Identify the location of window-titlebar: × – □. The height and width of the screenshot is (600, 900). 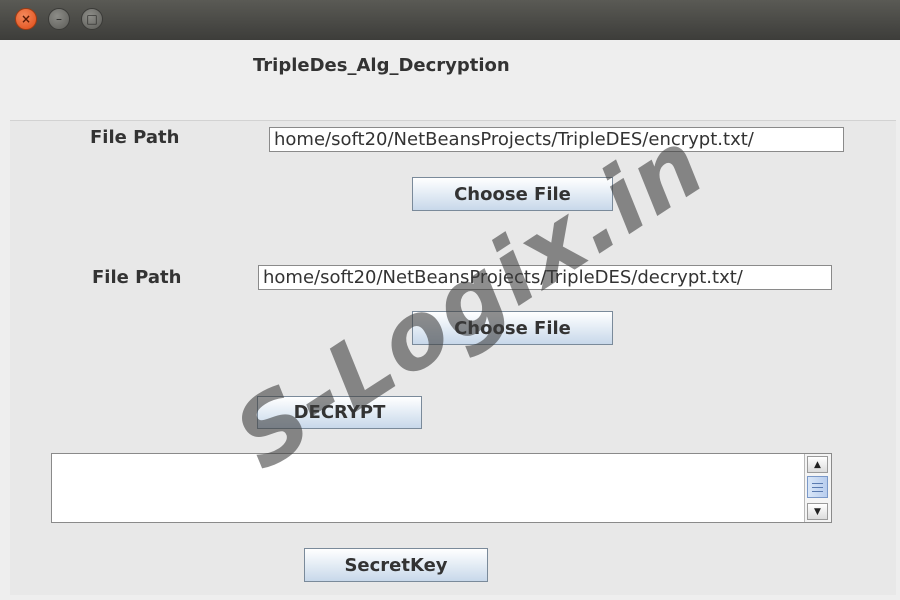
(450, 20).